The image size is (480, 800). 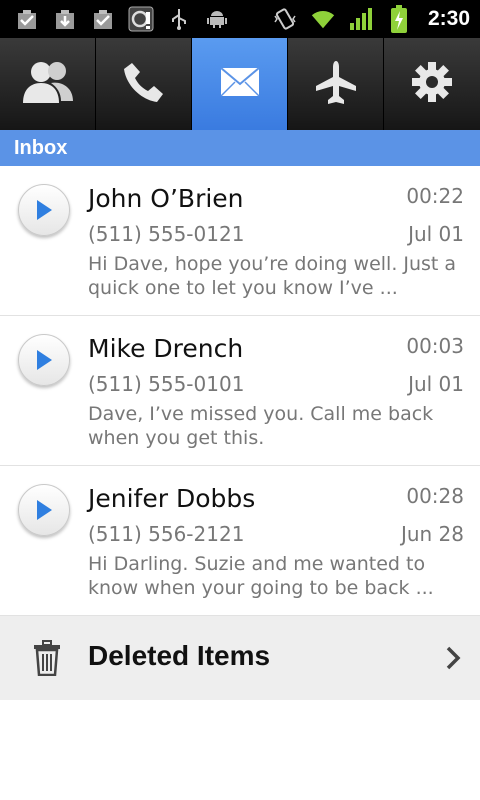 What do you see at coordinates (217, 19) in the screenshot?
I see `android-debug-icon` at bounding box center [217, 19].